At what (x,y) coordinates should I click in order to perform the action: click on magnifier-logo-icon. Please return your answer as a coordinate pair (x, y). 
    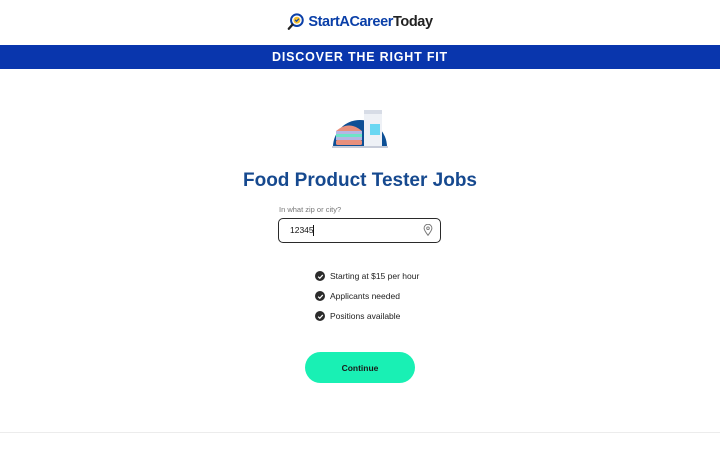
    Looking at the image, I should click on (296, 21).